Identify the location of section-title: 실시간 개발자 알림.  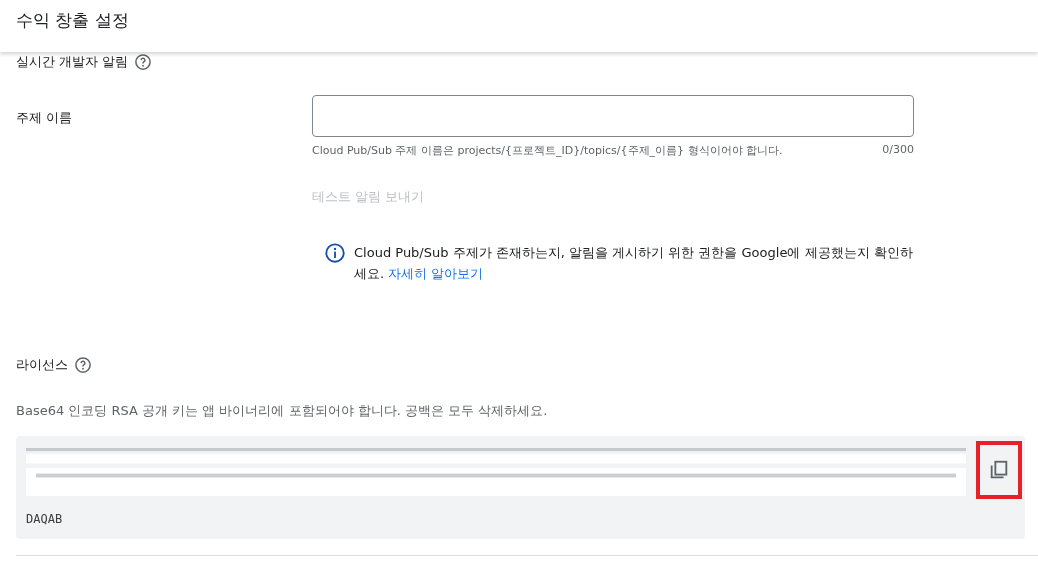
(72, 62).